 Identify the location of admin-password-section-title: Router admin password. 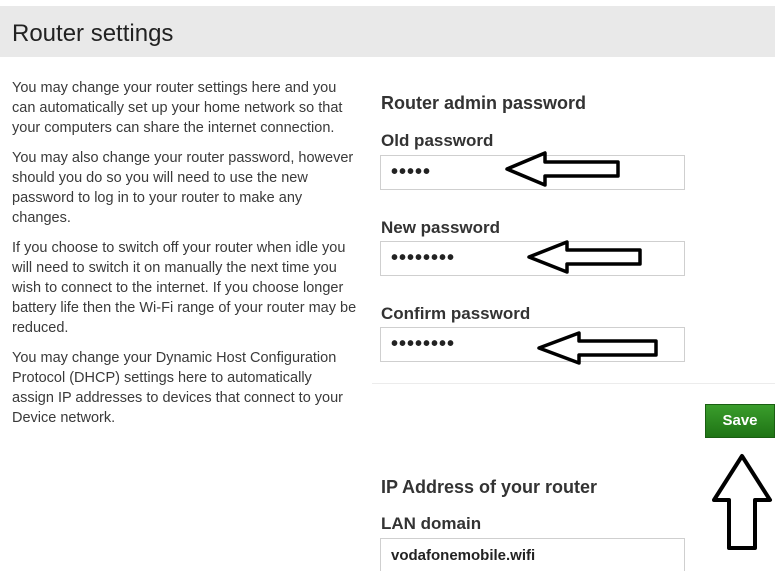
(484, 103).